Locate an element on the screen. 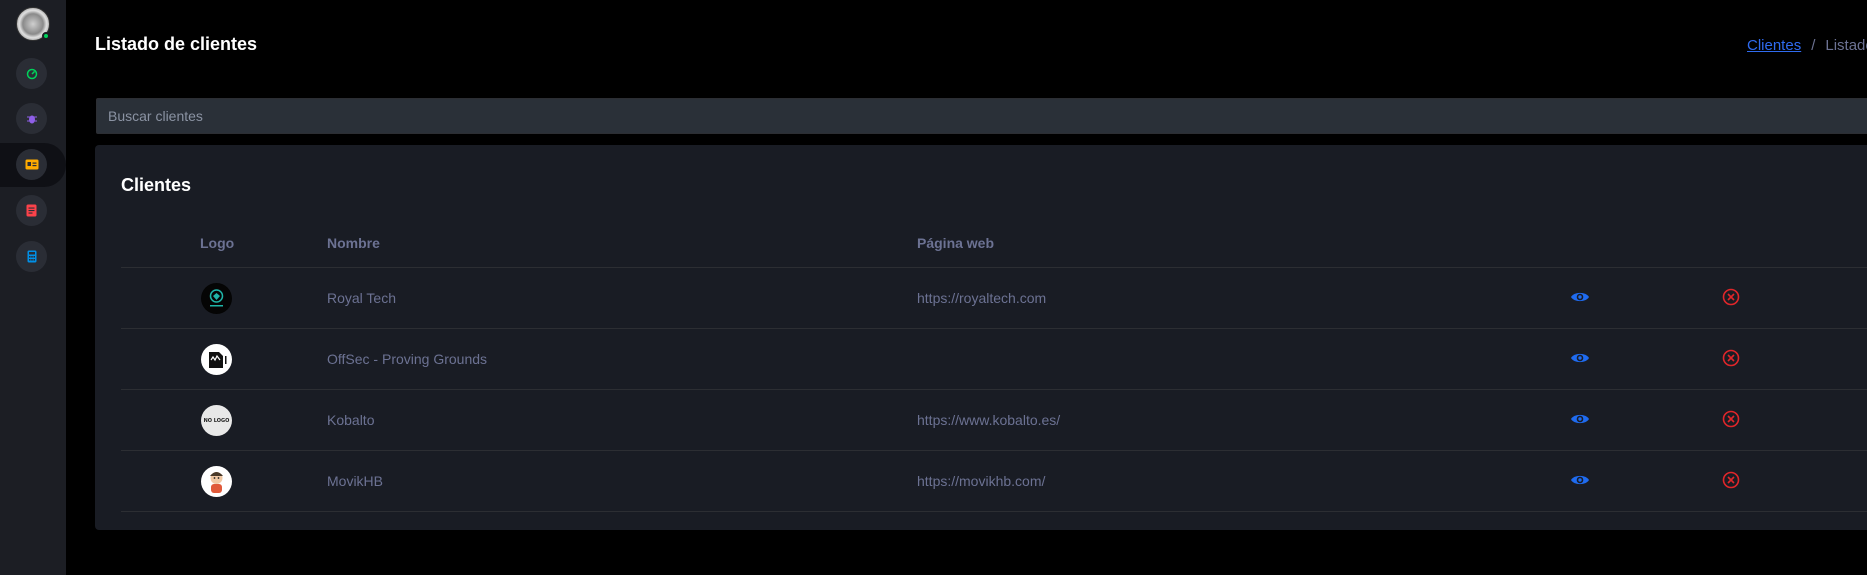 The height and width of the screenshot is (575, 1867). search-input is located at coordinates (981, 116).